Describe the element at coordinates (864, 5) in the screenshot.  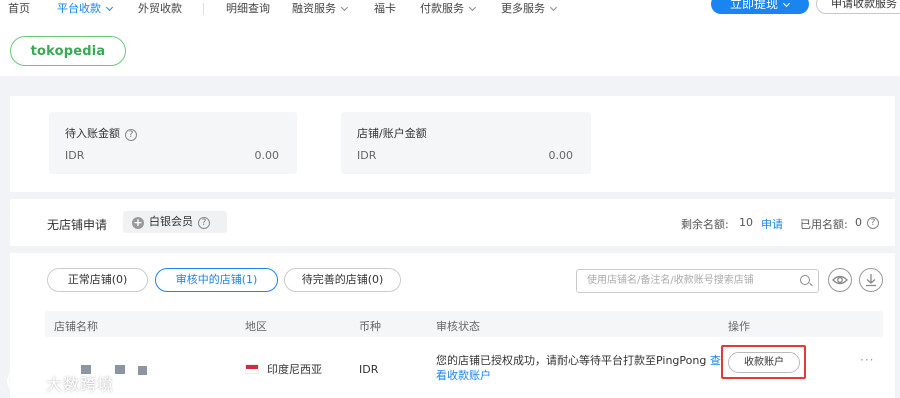
I see `apply-service-button-label: 申请收款服务` at that location.